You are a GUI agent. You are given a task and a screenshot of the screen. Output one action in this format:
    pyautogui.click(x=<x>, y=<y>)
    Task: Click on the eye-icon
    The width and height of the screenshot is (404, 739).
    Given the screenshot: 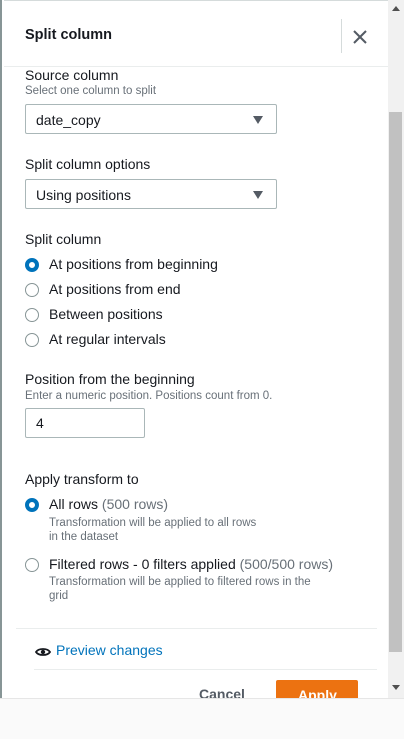 What is the action you would take?
    pyautogui.click(x=43, y=652)
    